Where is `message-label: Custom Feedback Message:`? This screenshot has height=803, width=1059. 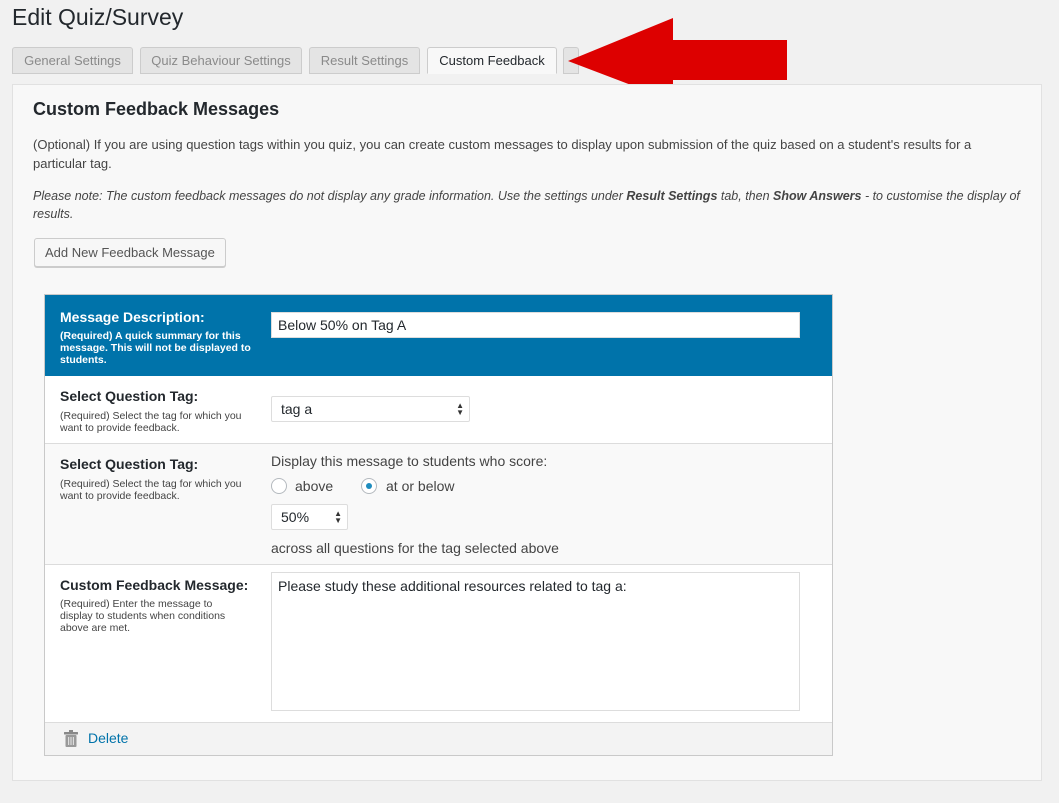 message-label: Custom Feedback Message: is located at coordinates (154, 585).